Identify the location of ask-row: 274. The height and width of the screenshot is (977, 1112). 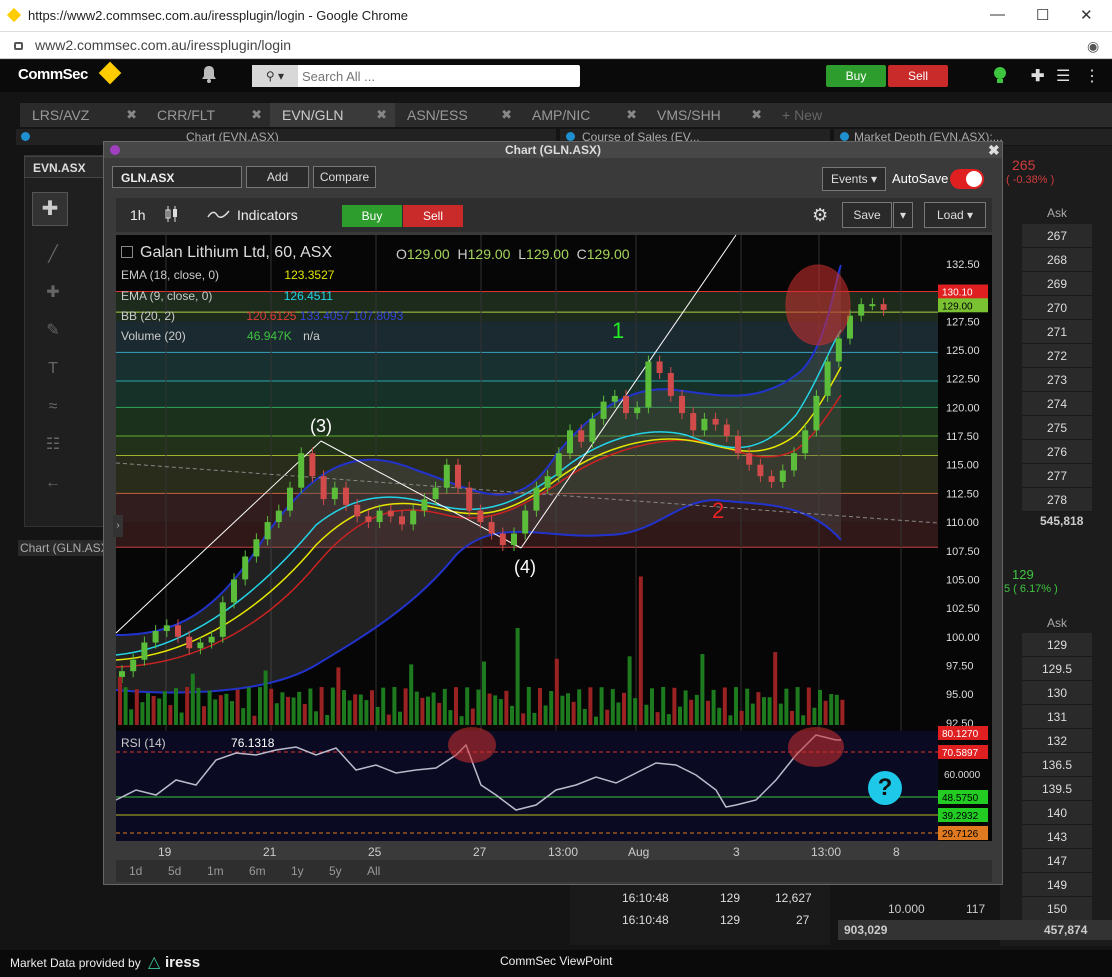
(1057, 404).